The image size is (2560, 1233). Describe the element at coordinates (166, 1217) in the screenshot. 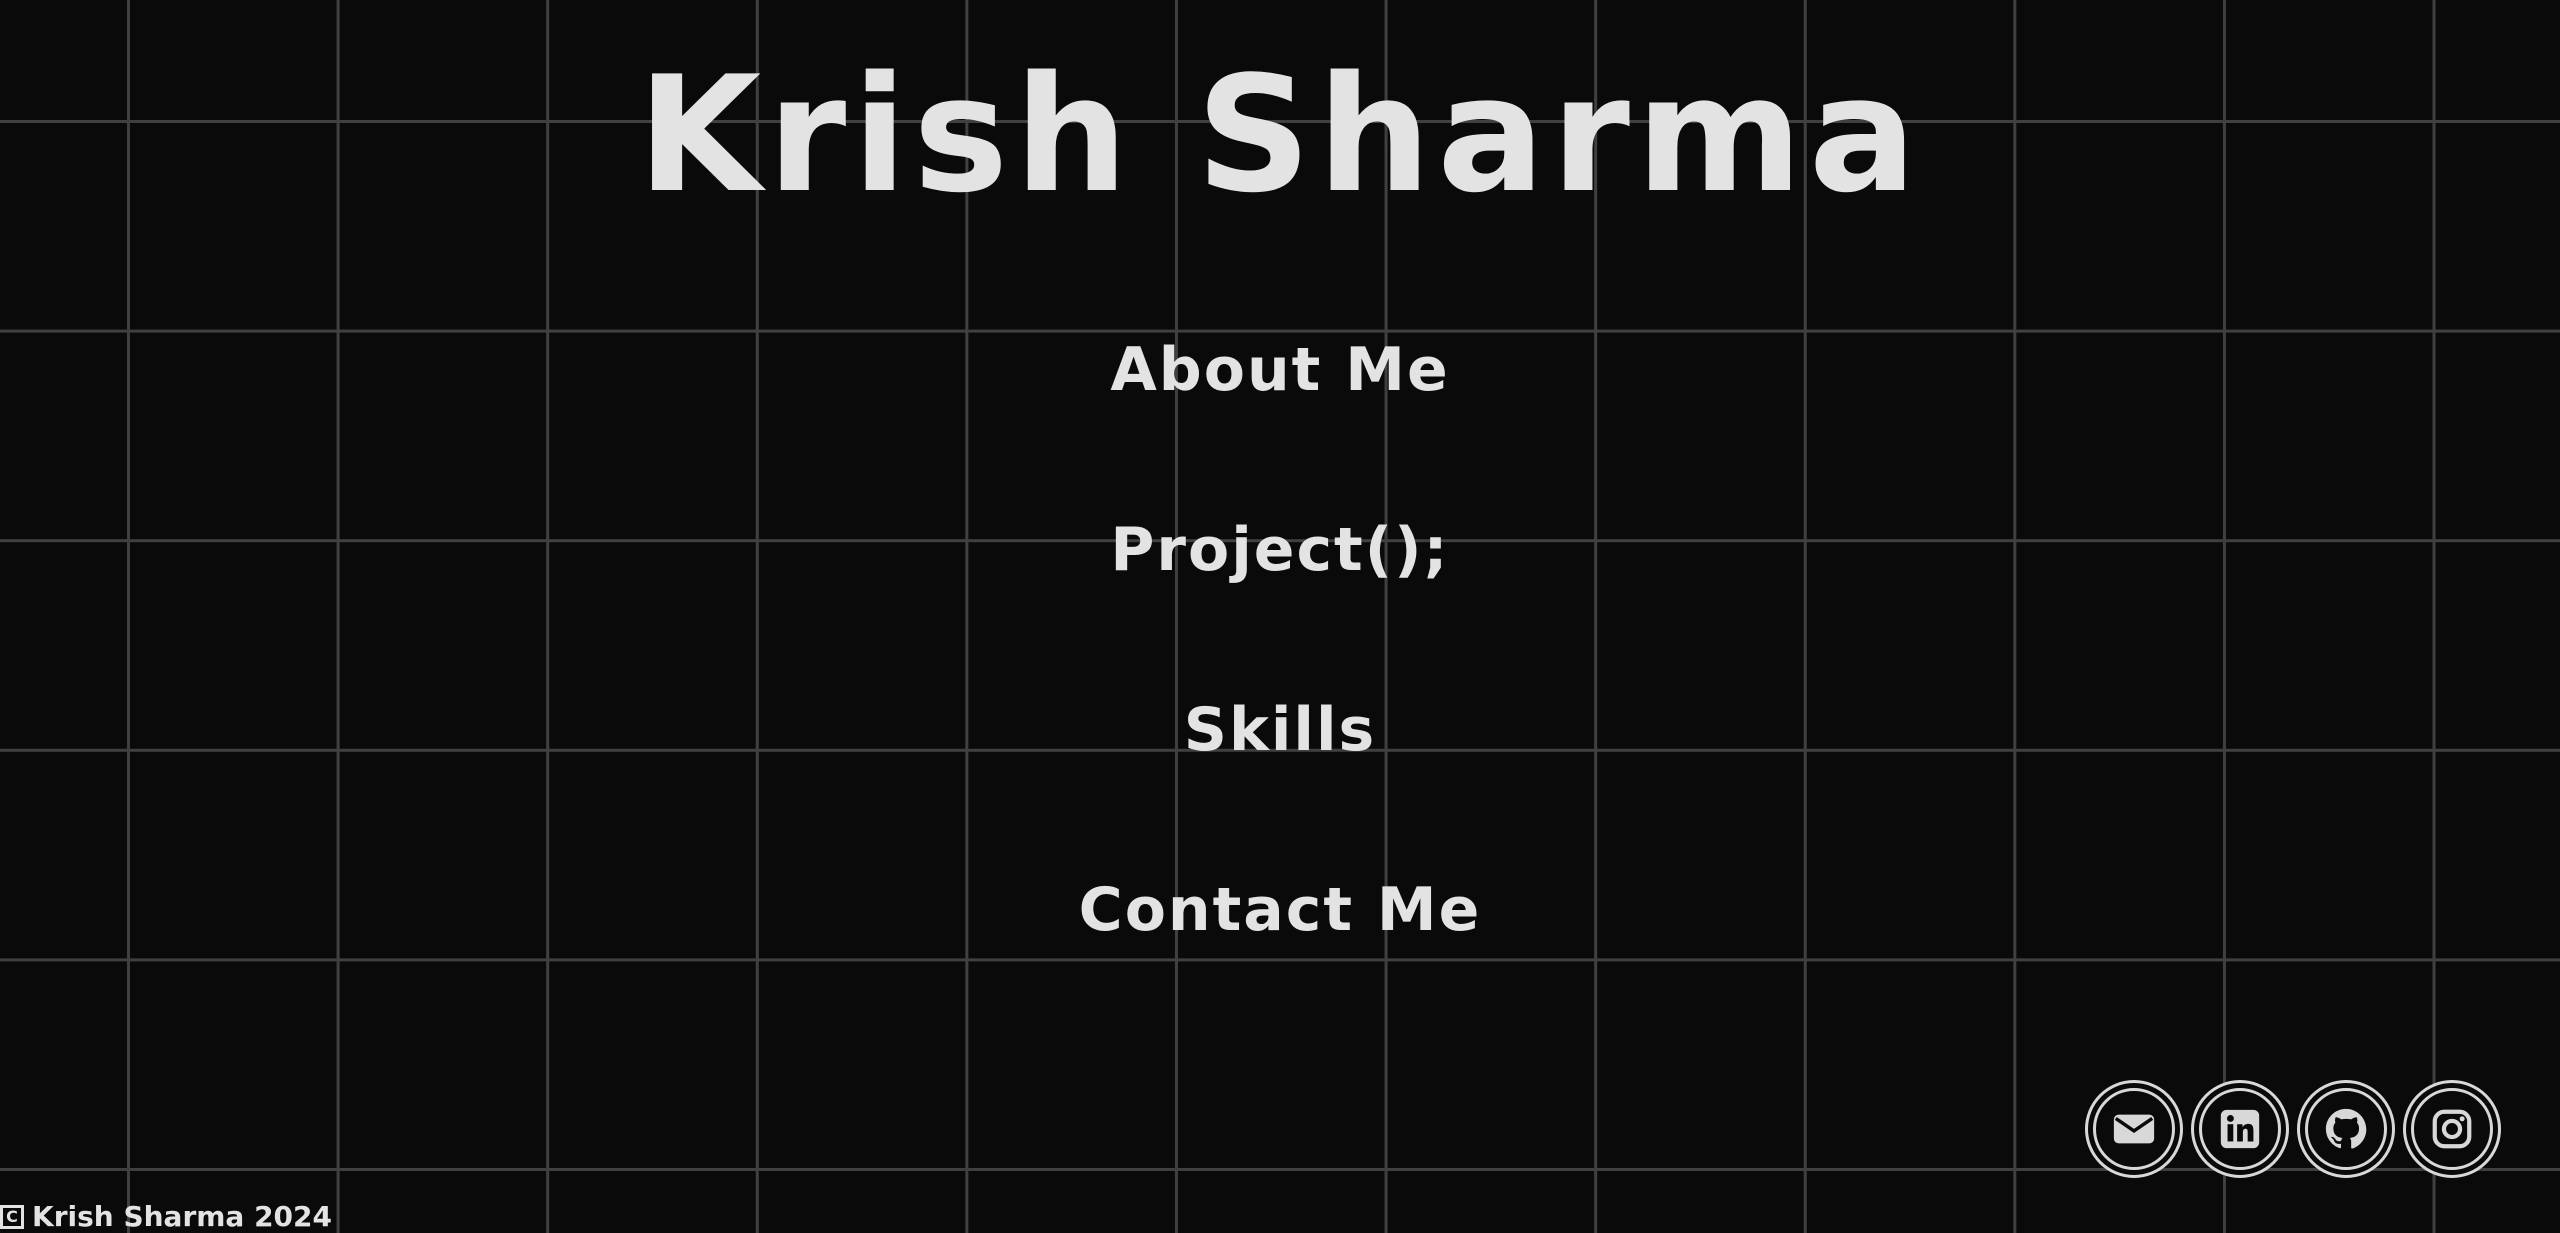

I see `footer: C Krish Sharma 2024` at that location.